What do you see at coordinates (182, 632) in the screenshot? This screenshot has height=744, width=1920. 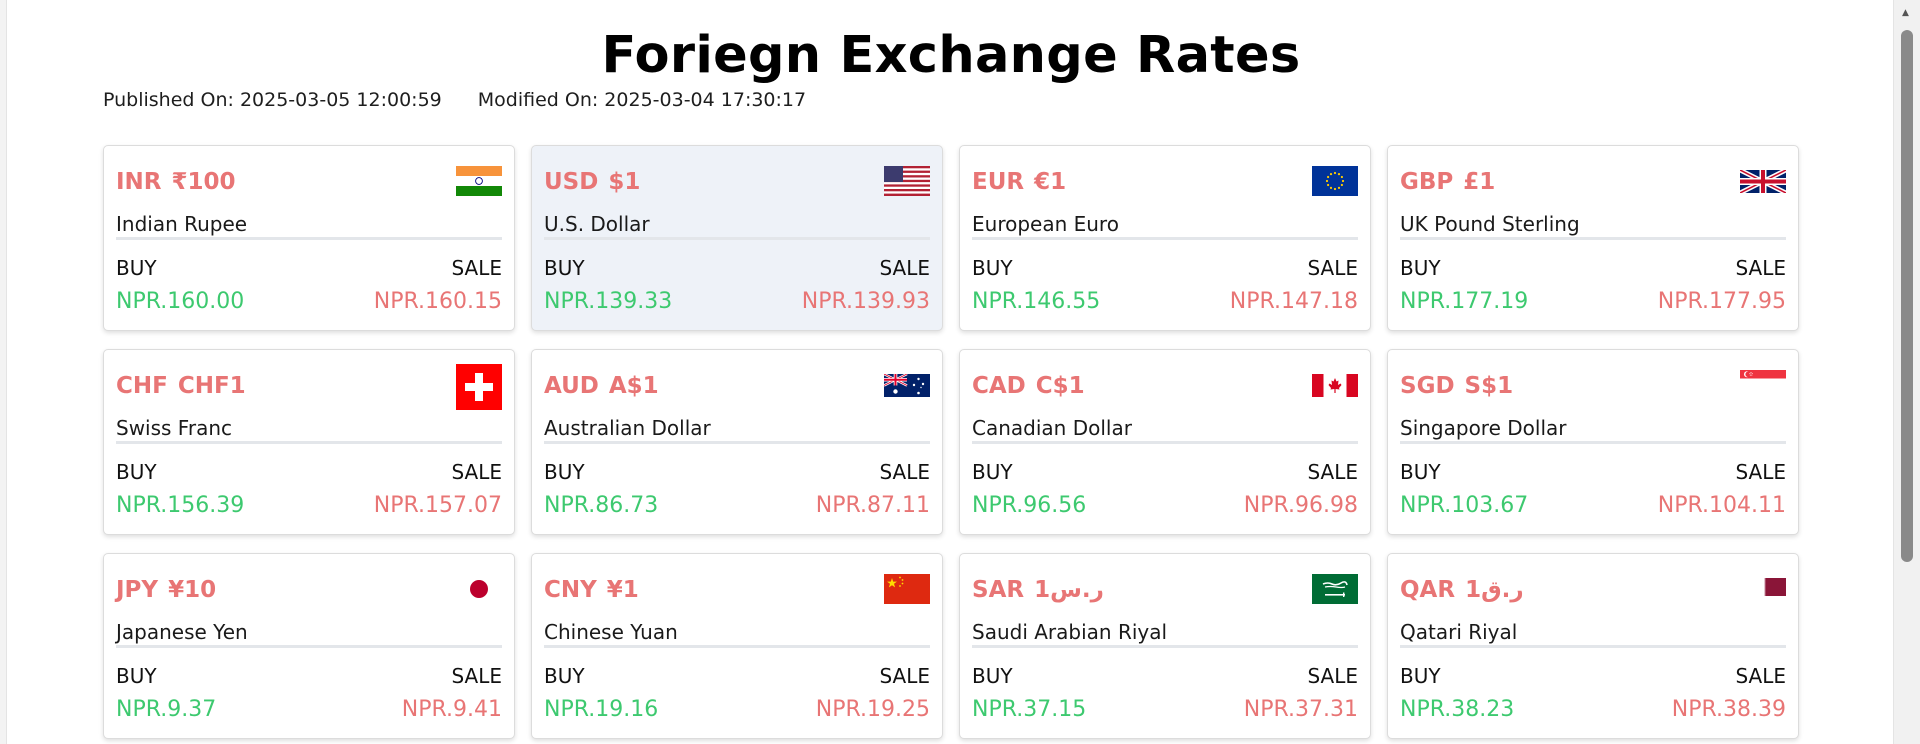 I see `currency-name: Japanese Yen` at bounding box center [182, 632].